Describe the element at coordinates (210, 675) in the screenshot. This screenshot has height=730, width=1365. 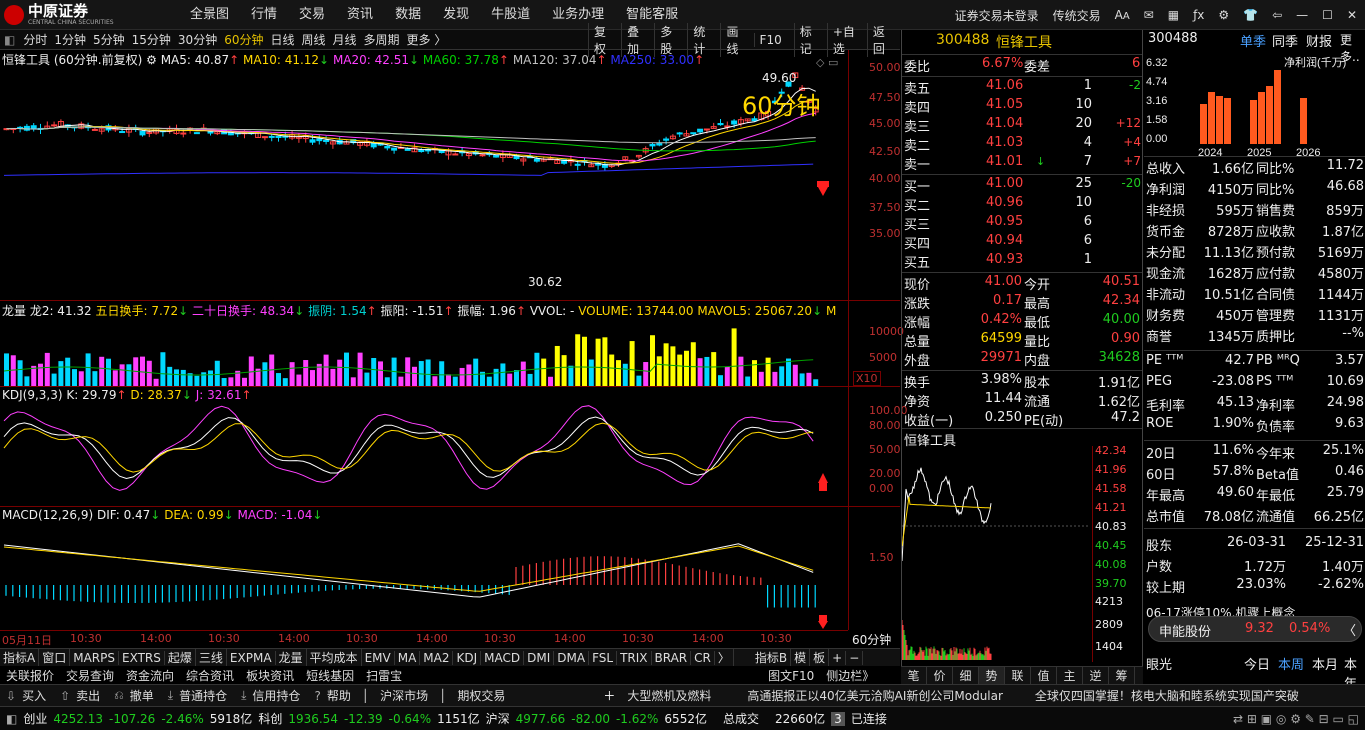
I see `info-tab-comprehensive: 综合资讯` at that location.